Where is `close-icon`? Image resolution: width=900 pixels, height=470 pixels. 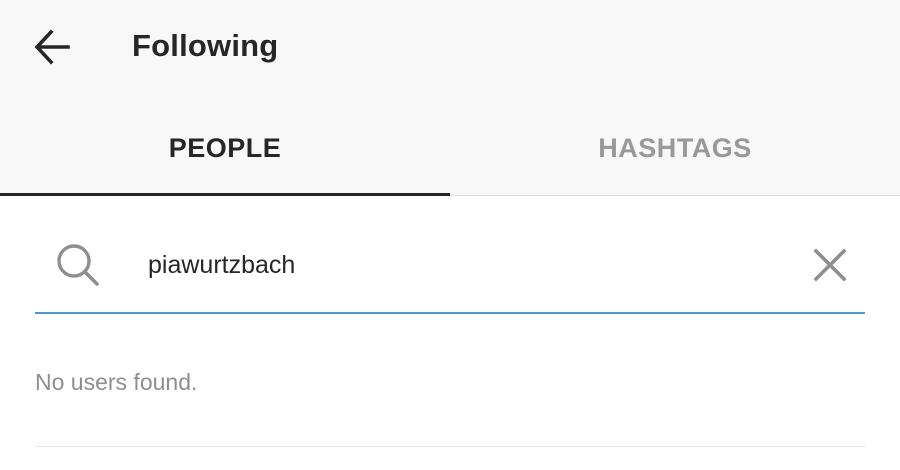
close-icon is located at coordinates (830, 265).